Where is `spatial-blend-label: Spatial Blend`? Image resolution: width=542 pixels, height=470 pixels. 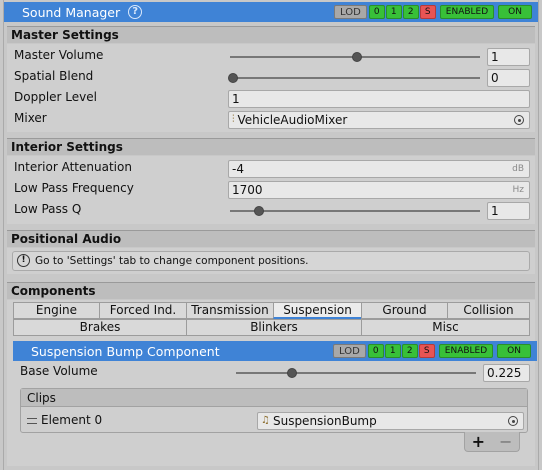 spatial-blend-label: Spatial Blend is located at coordinates (54, 76).